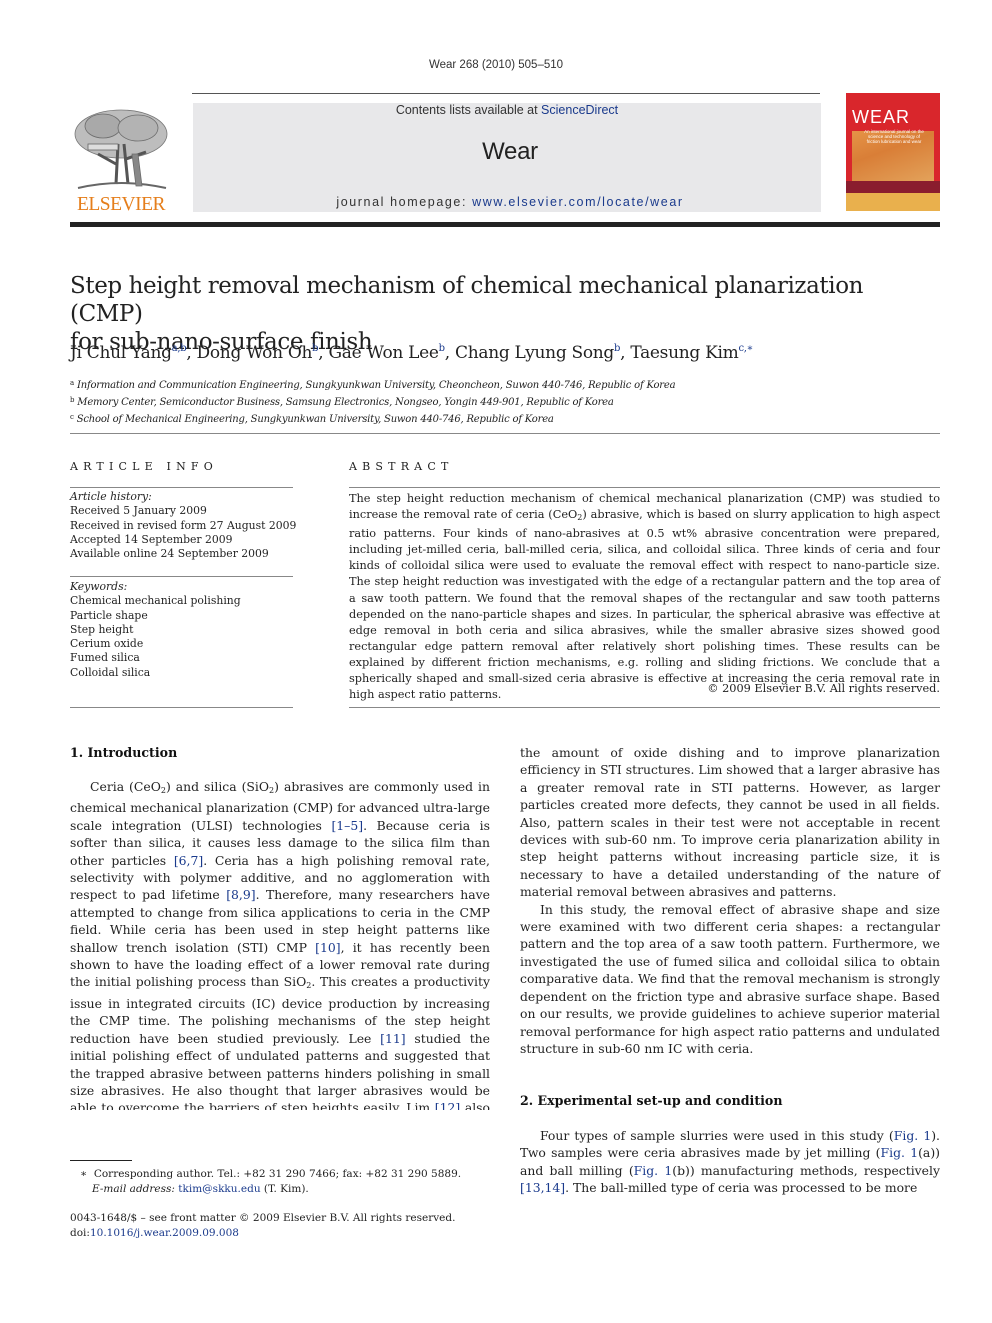  What do you see at coordinates (169, 554) in the screenshot?
I see `history-online: Available online 24 September 2009` at bounding box center [169, 554].